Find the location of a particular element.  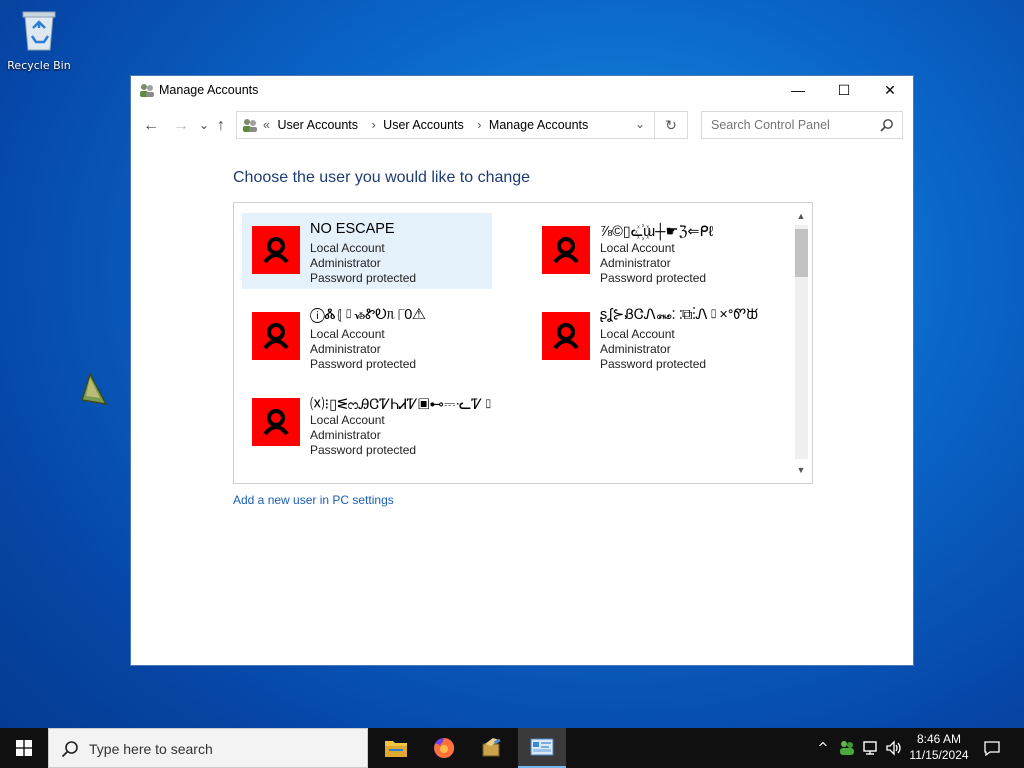

minimize-button: — is located at coordinates (798, 90).